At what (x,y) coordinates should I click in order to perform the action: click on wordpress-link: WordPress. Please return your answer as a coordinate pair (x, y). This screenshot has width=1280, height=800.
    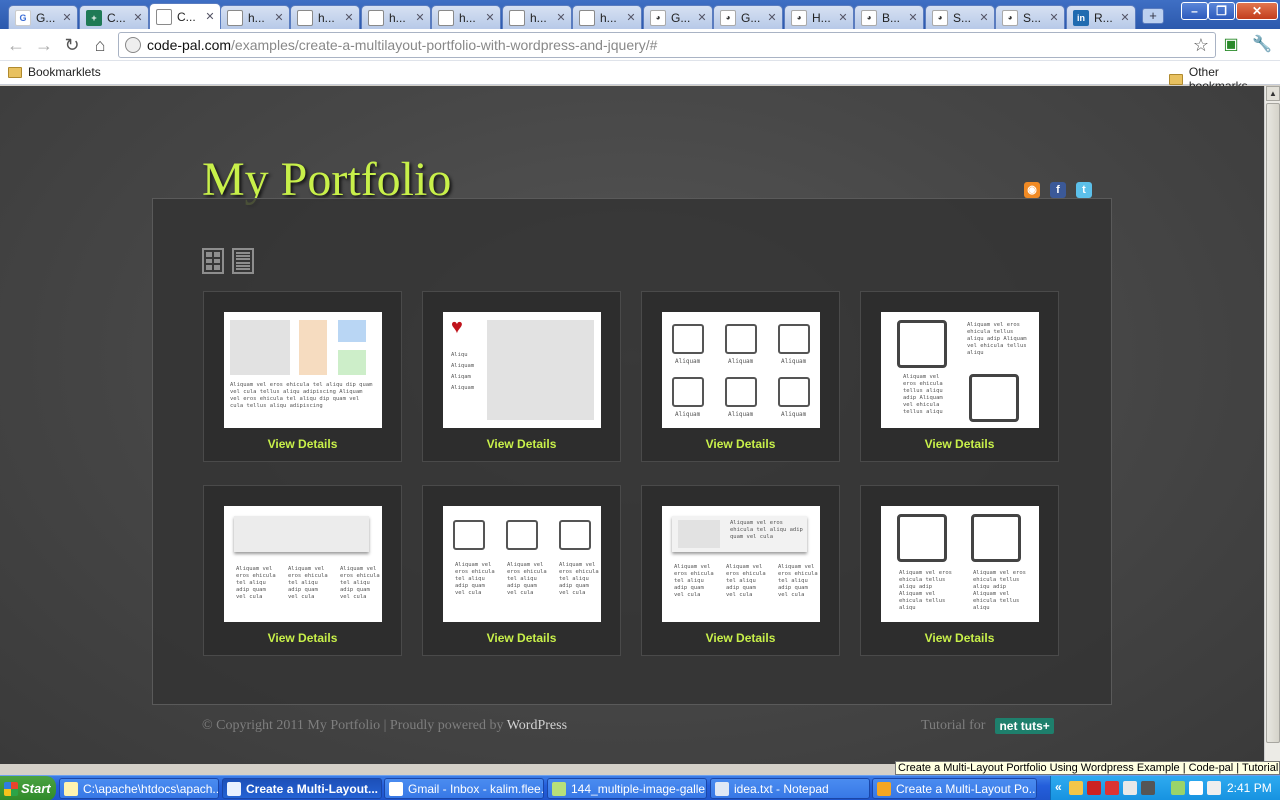
    Looking at the image, I should click on (537, 725).